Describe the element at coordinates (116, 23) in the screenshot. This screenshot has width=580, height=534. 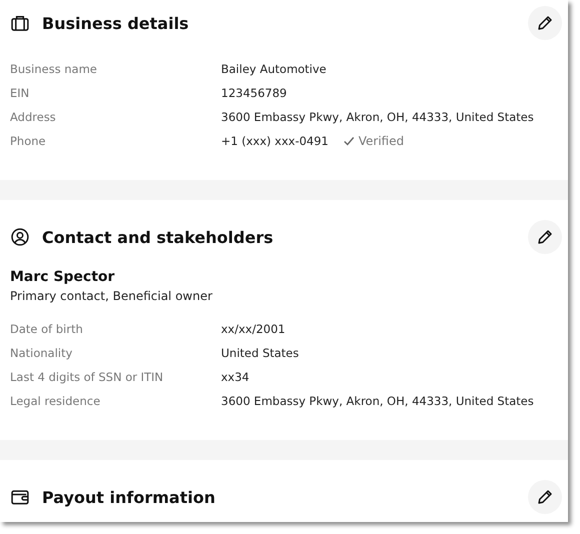
I see `section-title: Business details` at that location.